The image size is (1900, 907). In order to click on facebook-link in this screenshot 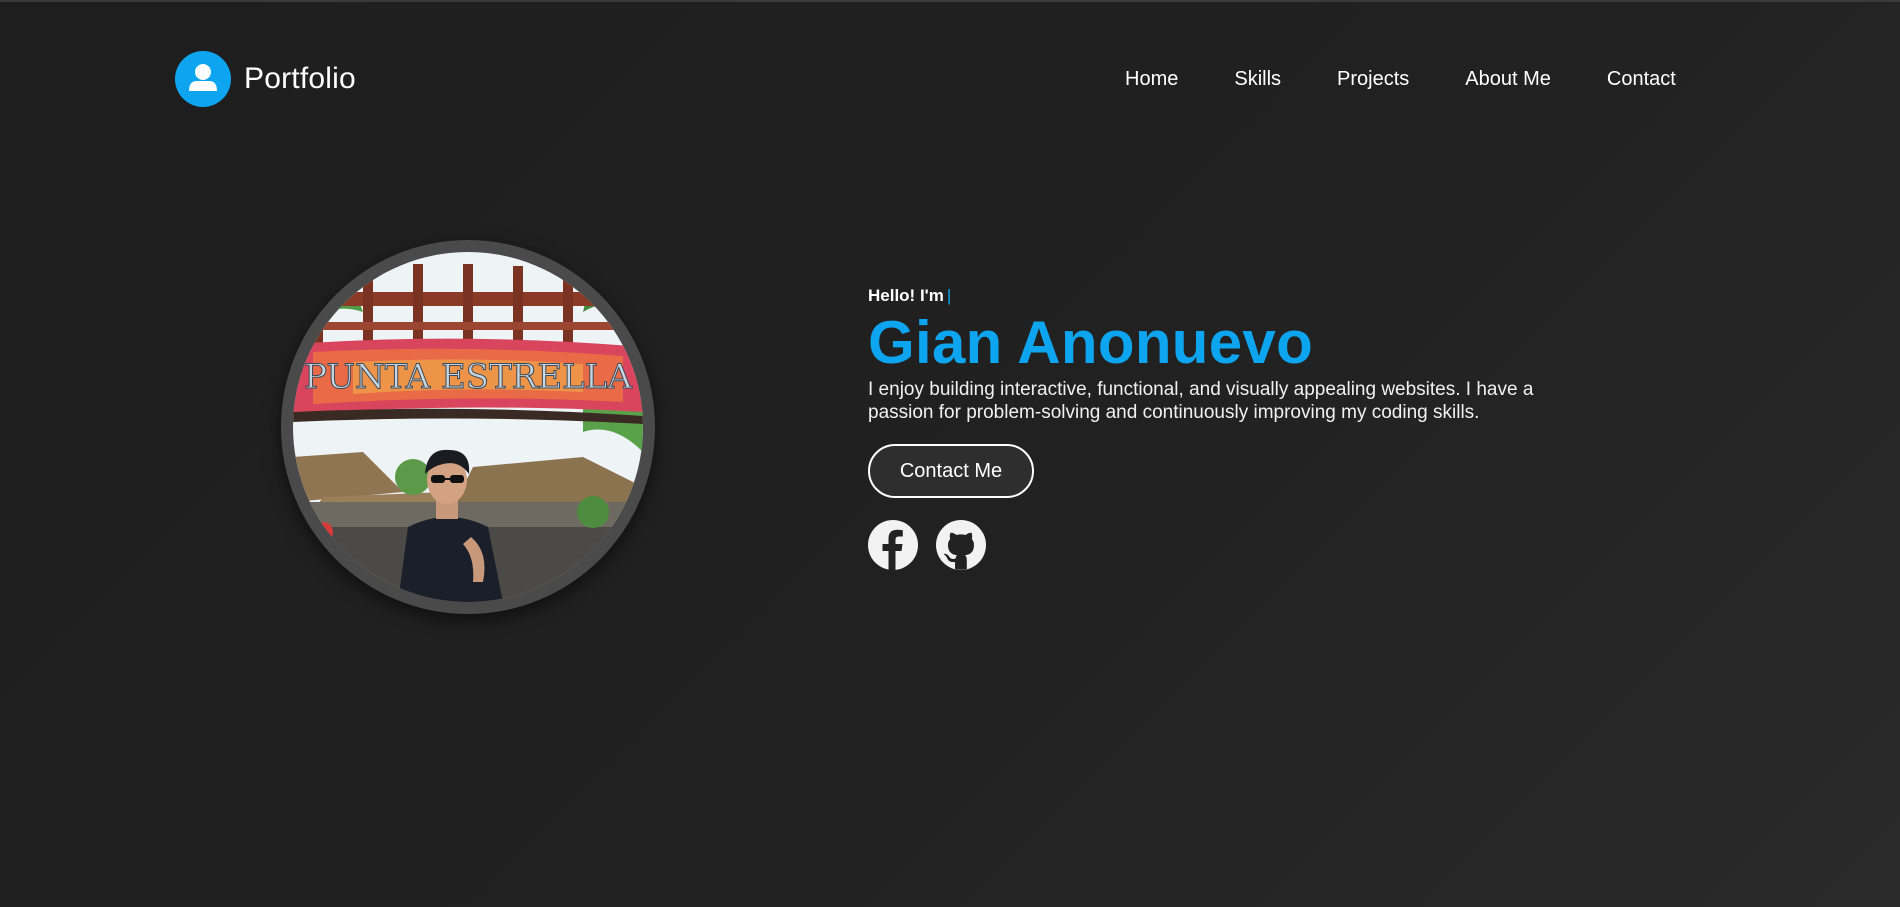, I will do `click(893, 545)`.